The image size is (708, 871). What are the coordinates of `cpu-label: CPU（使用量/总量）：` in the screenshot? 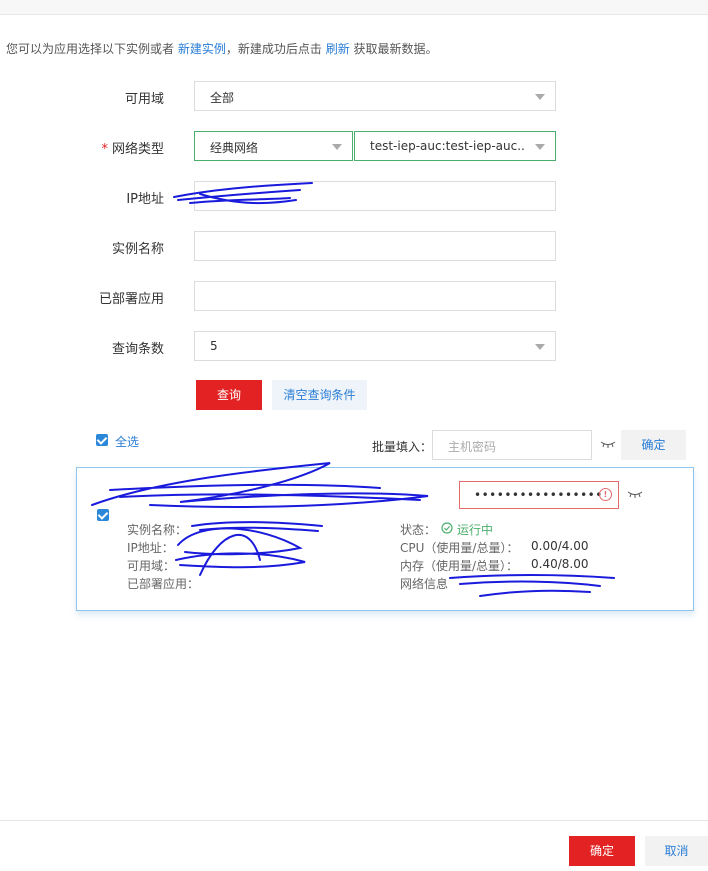 It's located at (459, 548).